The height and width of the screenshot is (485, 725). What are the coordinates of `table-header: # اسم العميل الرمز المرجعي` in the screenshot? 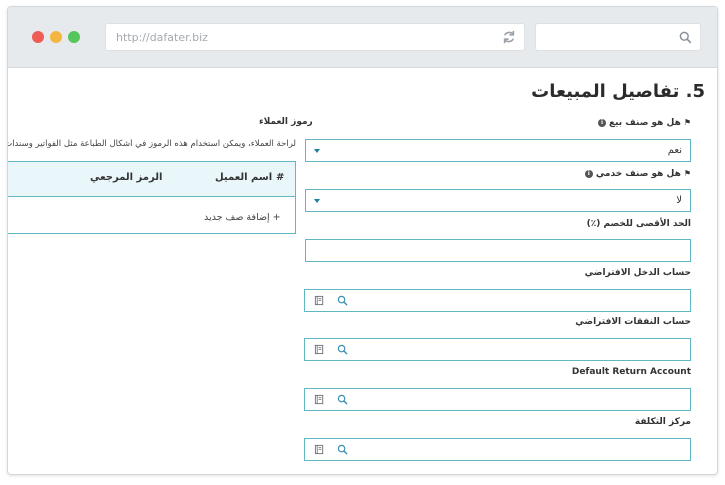 It's located at (151, 179).